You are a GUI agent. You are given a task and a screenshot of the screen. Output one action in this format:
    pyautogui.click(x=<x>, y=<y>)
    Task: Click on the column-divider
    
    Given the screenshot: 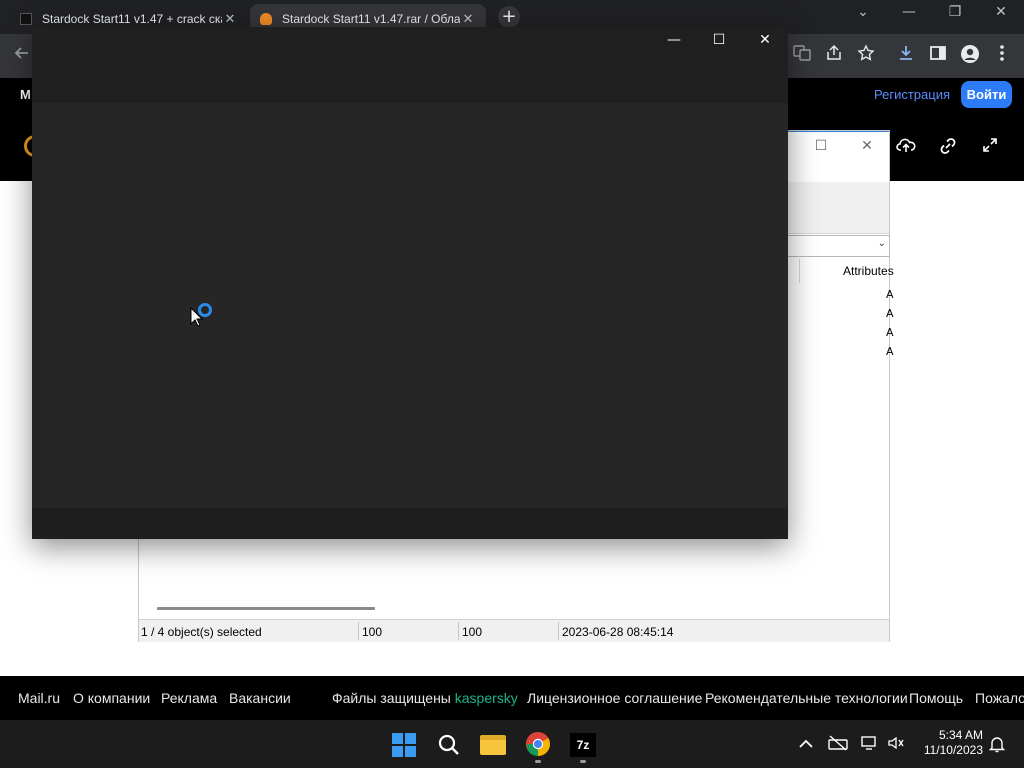 What is the action you would take?
    pyautogui.click(x=799, y=271)
    